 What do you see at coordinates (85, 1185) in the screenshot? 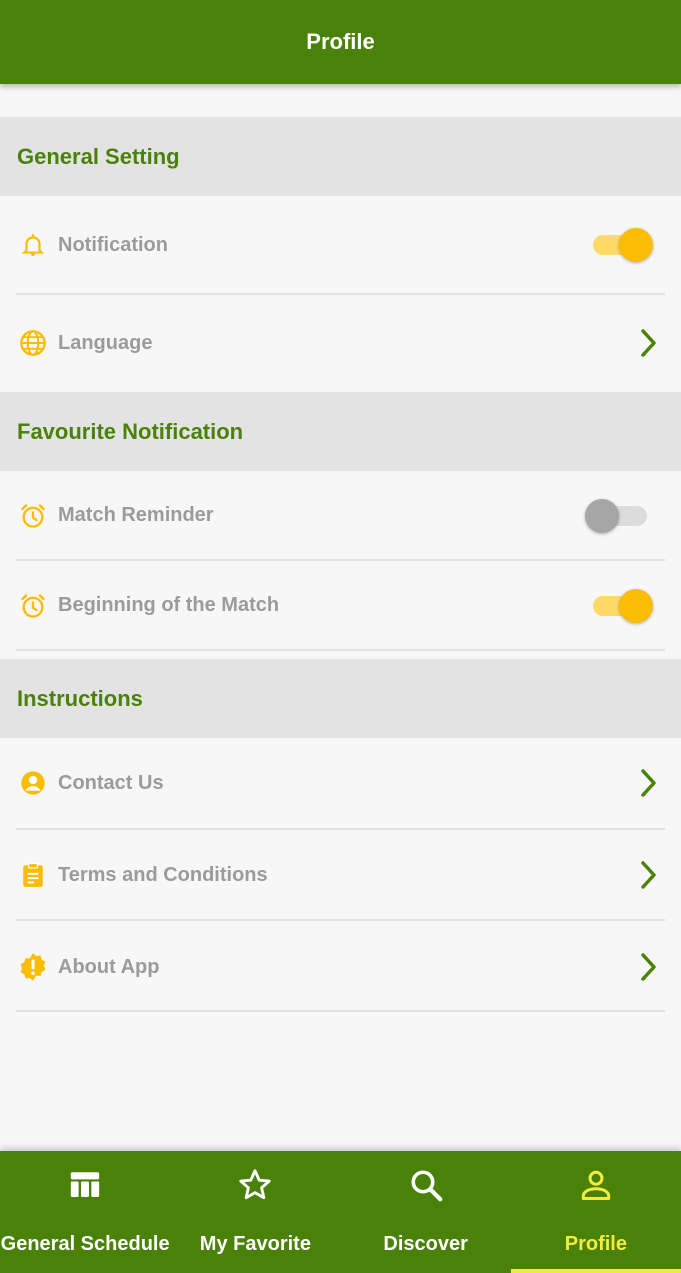
I see `table-icon` at bounding box center [85, 1185].